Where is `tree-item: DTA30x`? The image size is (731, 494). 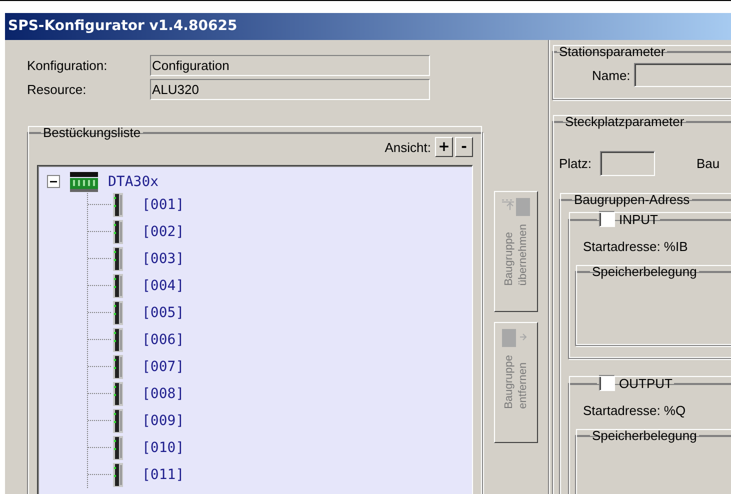 tree-item: DTA30x is located at coordinates (133, 182).